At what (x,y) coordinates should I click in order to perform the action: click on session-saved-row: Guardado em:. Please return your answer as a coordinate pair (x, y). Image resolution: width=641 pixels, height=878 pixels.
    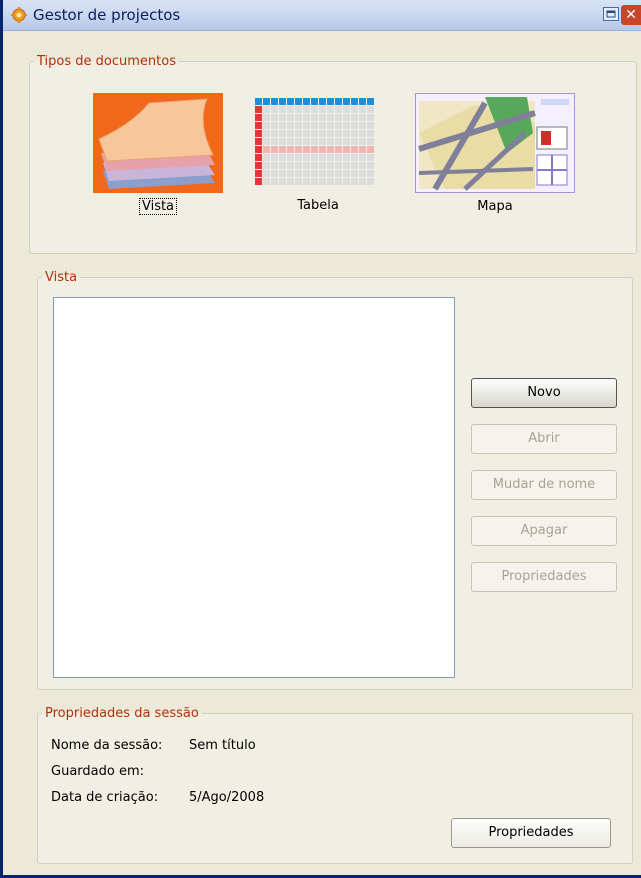
    Looking at the image, I should click on (120, 771).